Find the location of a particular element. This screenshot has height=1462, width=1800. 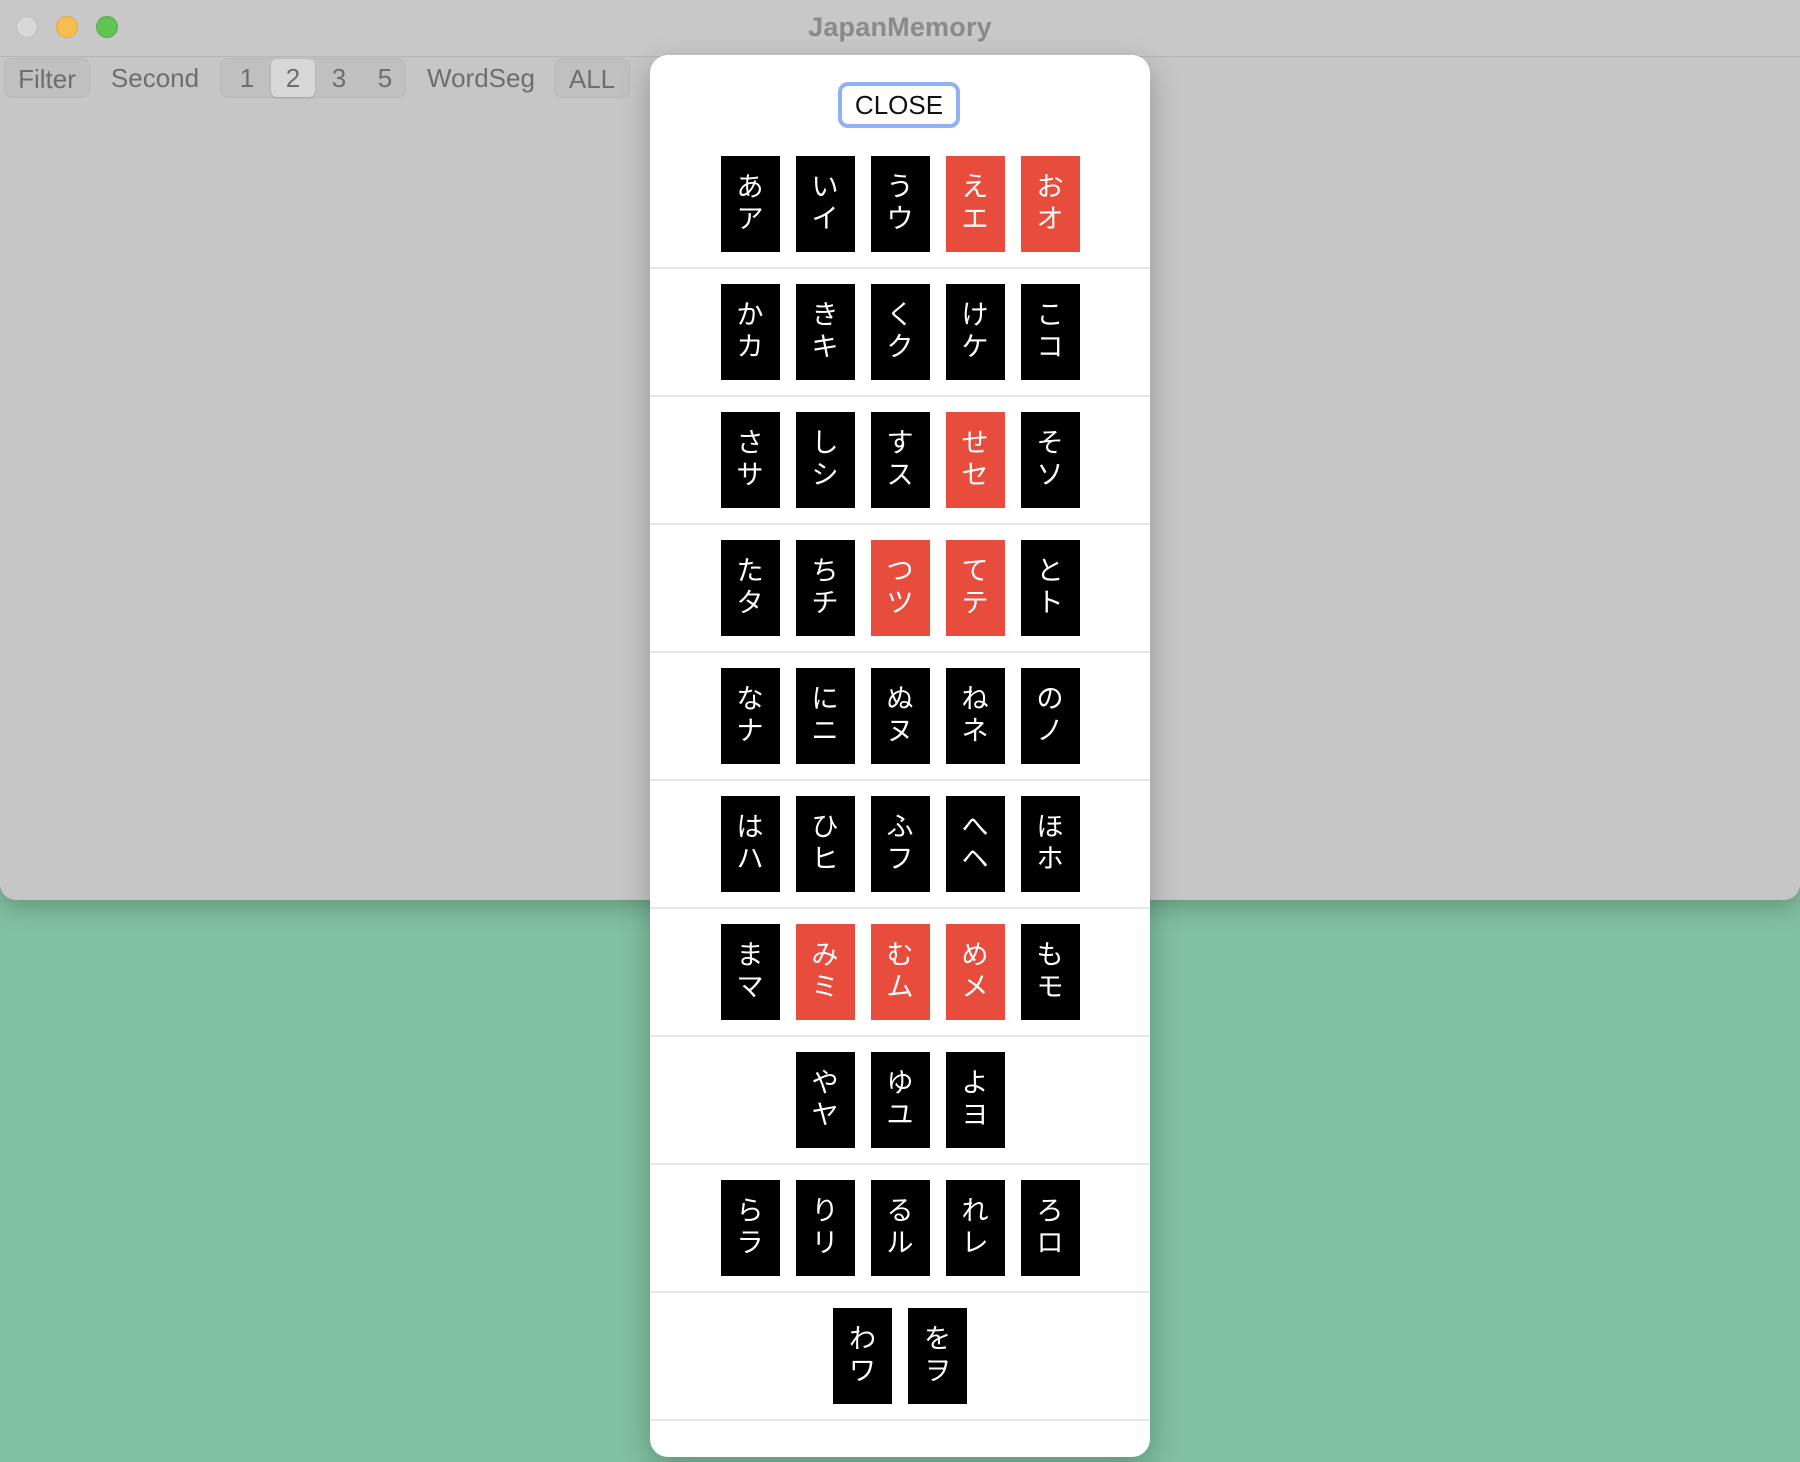

title-bar: JapanMemory is located at coordinates (900, 28).